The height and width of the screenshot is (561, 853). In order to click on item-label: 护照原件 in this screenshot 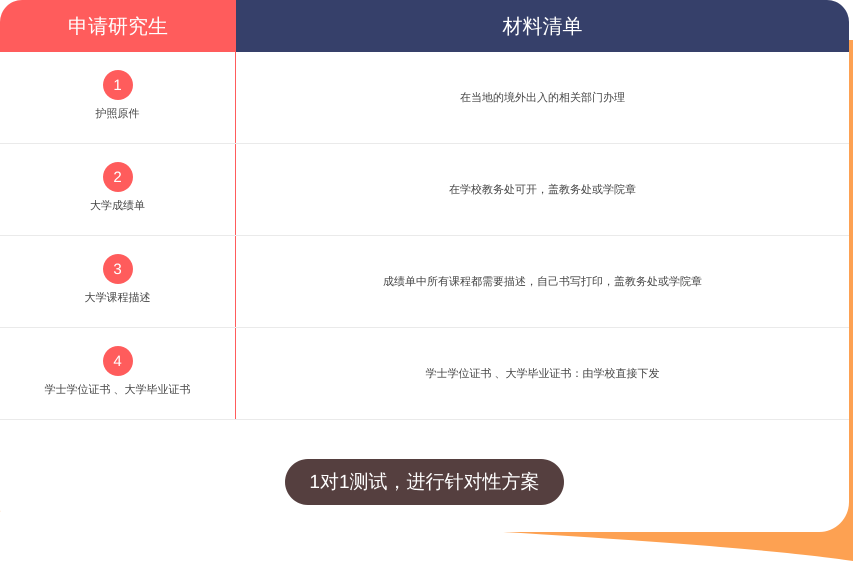, I will do `click(118, 113)`.